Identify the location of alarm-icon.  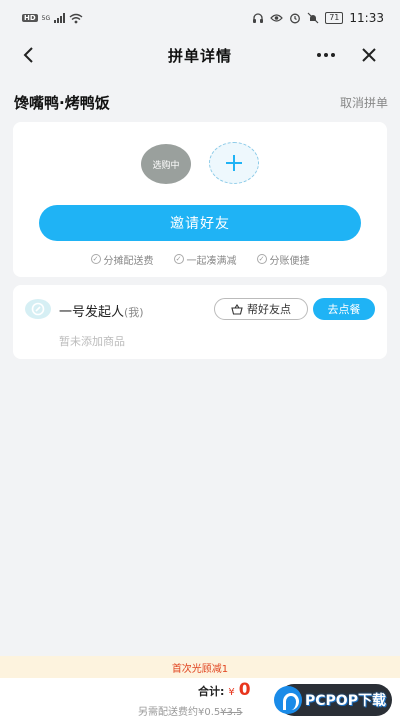
(295, 18).